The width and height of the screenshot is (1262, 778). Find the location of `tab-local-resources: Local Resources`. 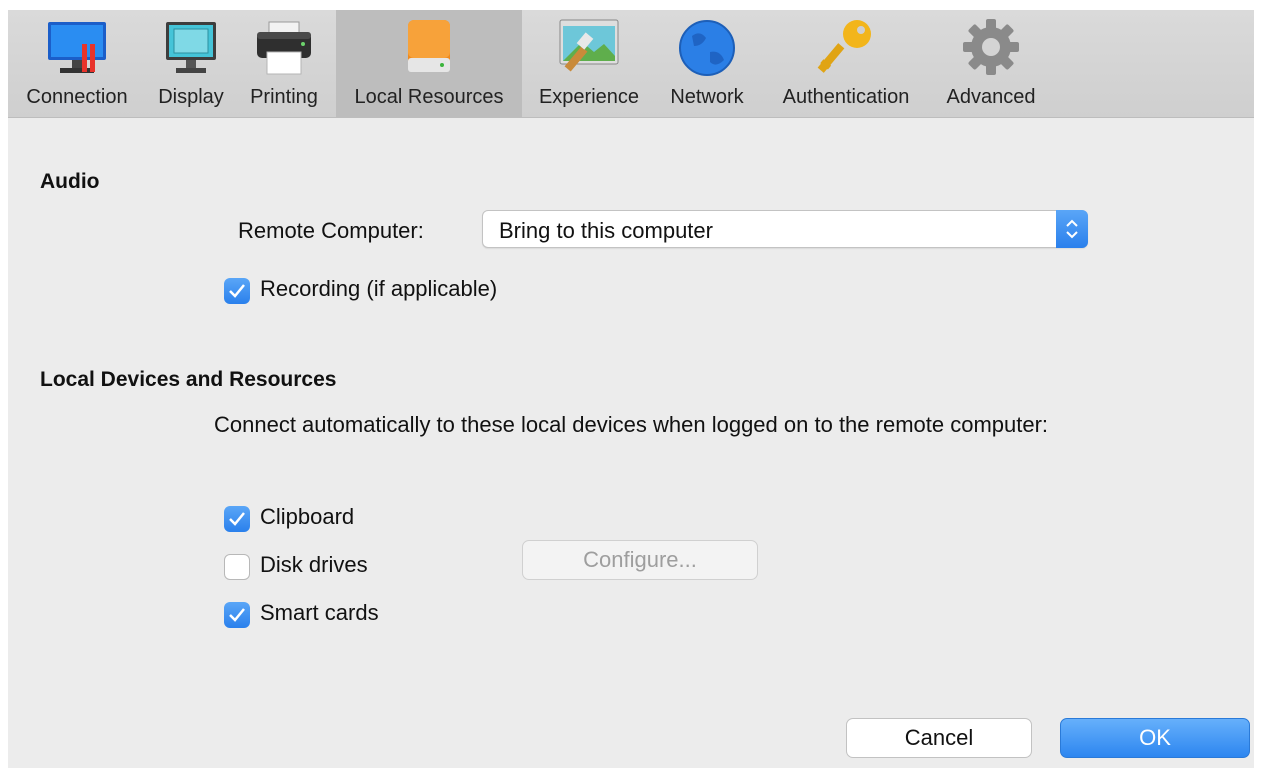

tab-local-resources: Local Resources is located at coordinates (429, 64).